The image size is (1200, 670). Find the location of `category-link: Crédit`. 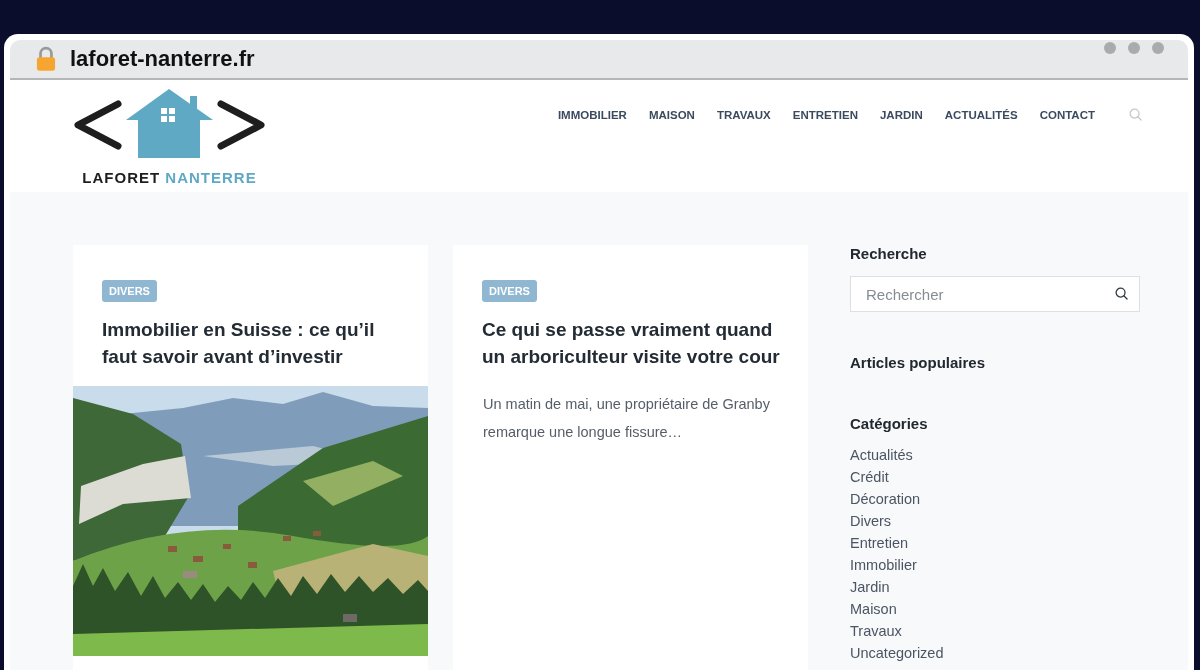

category-link: Crédit is located at coordinates (869, 477).